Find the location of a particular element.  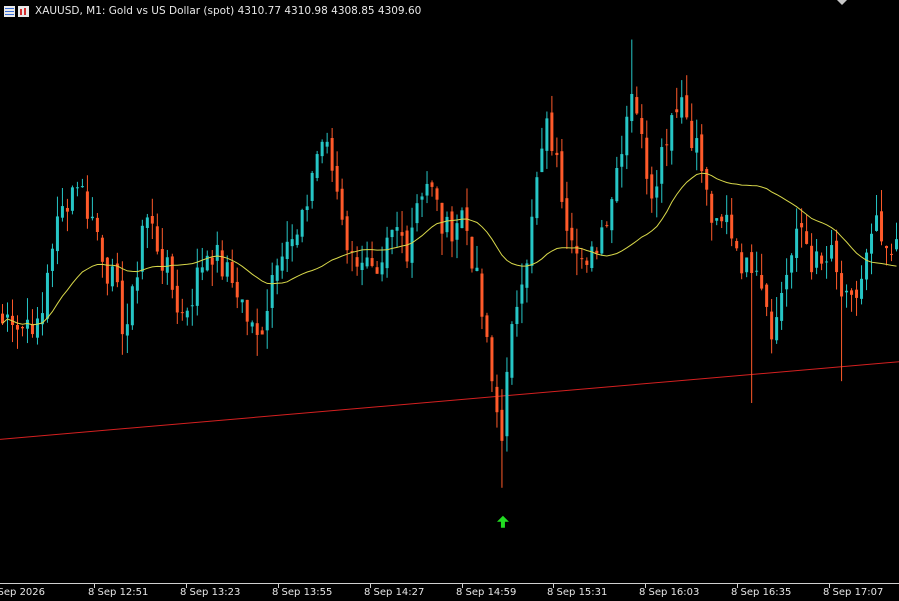

time-axis-label: 8 Sep 13:55 is located at coordinates (302, 592).